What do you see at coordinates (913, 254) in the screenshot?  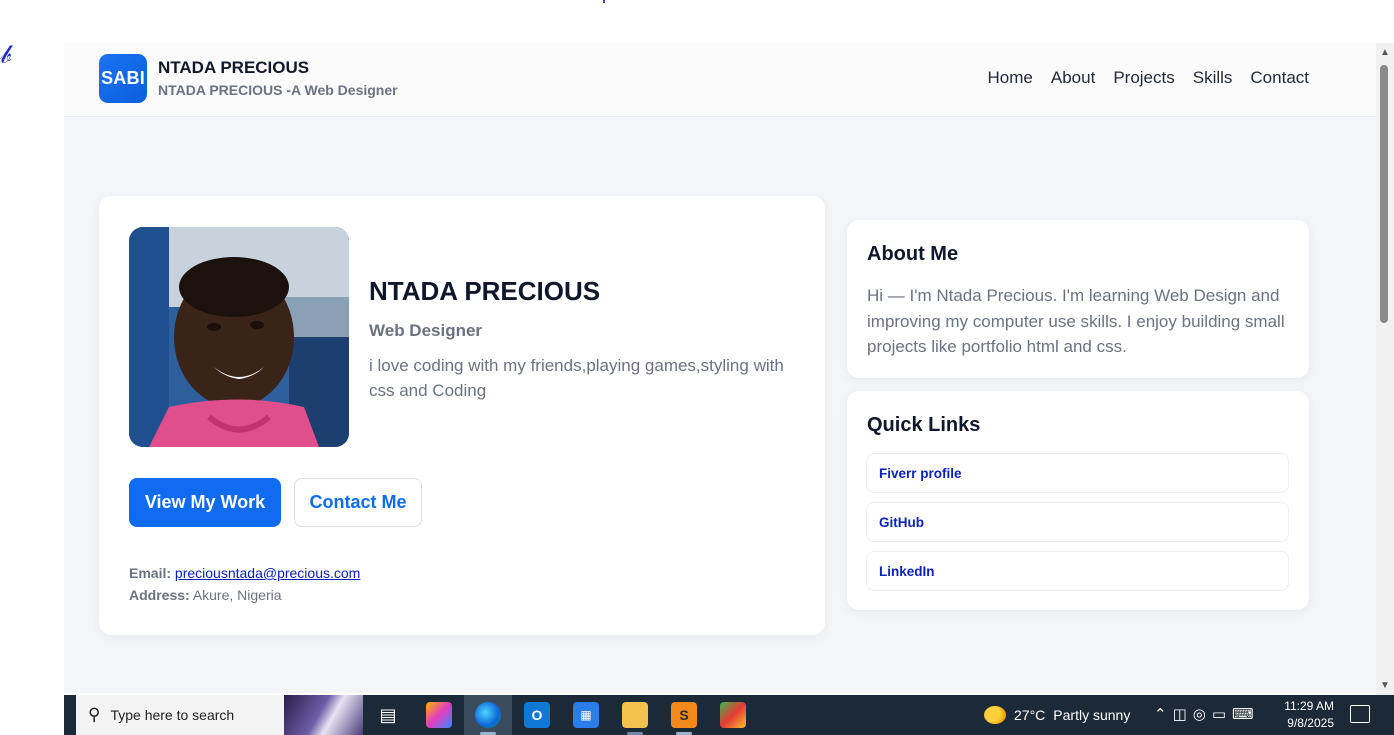 I see `about-title: About Me` at bounding box center [913, 254].